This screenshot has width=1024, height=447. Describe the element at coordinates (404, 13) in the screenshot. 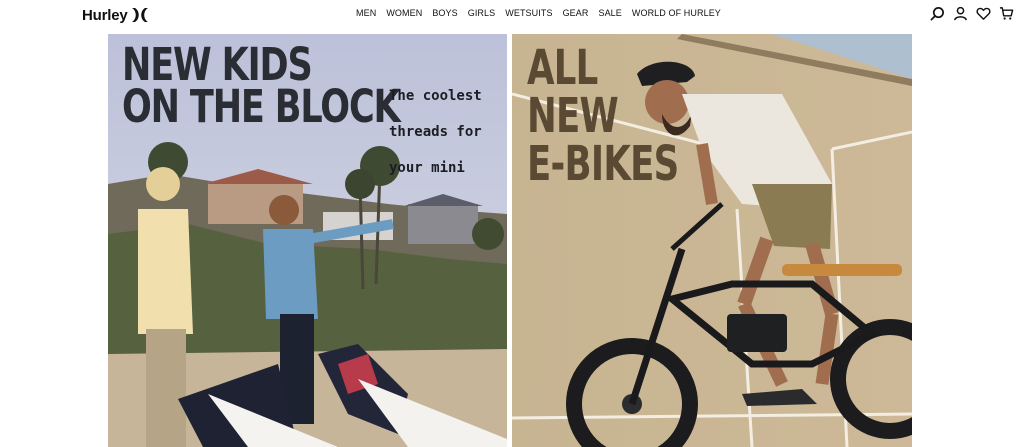

I see `nav-women: WOMEN` at that location.